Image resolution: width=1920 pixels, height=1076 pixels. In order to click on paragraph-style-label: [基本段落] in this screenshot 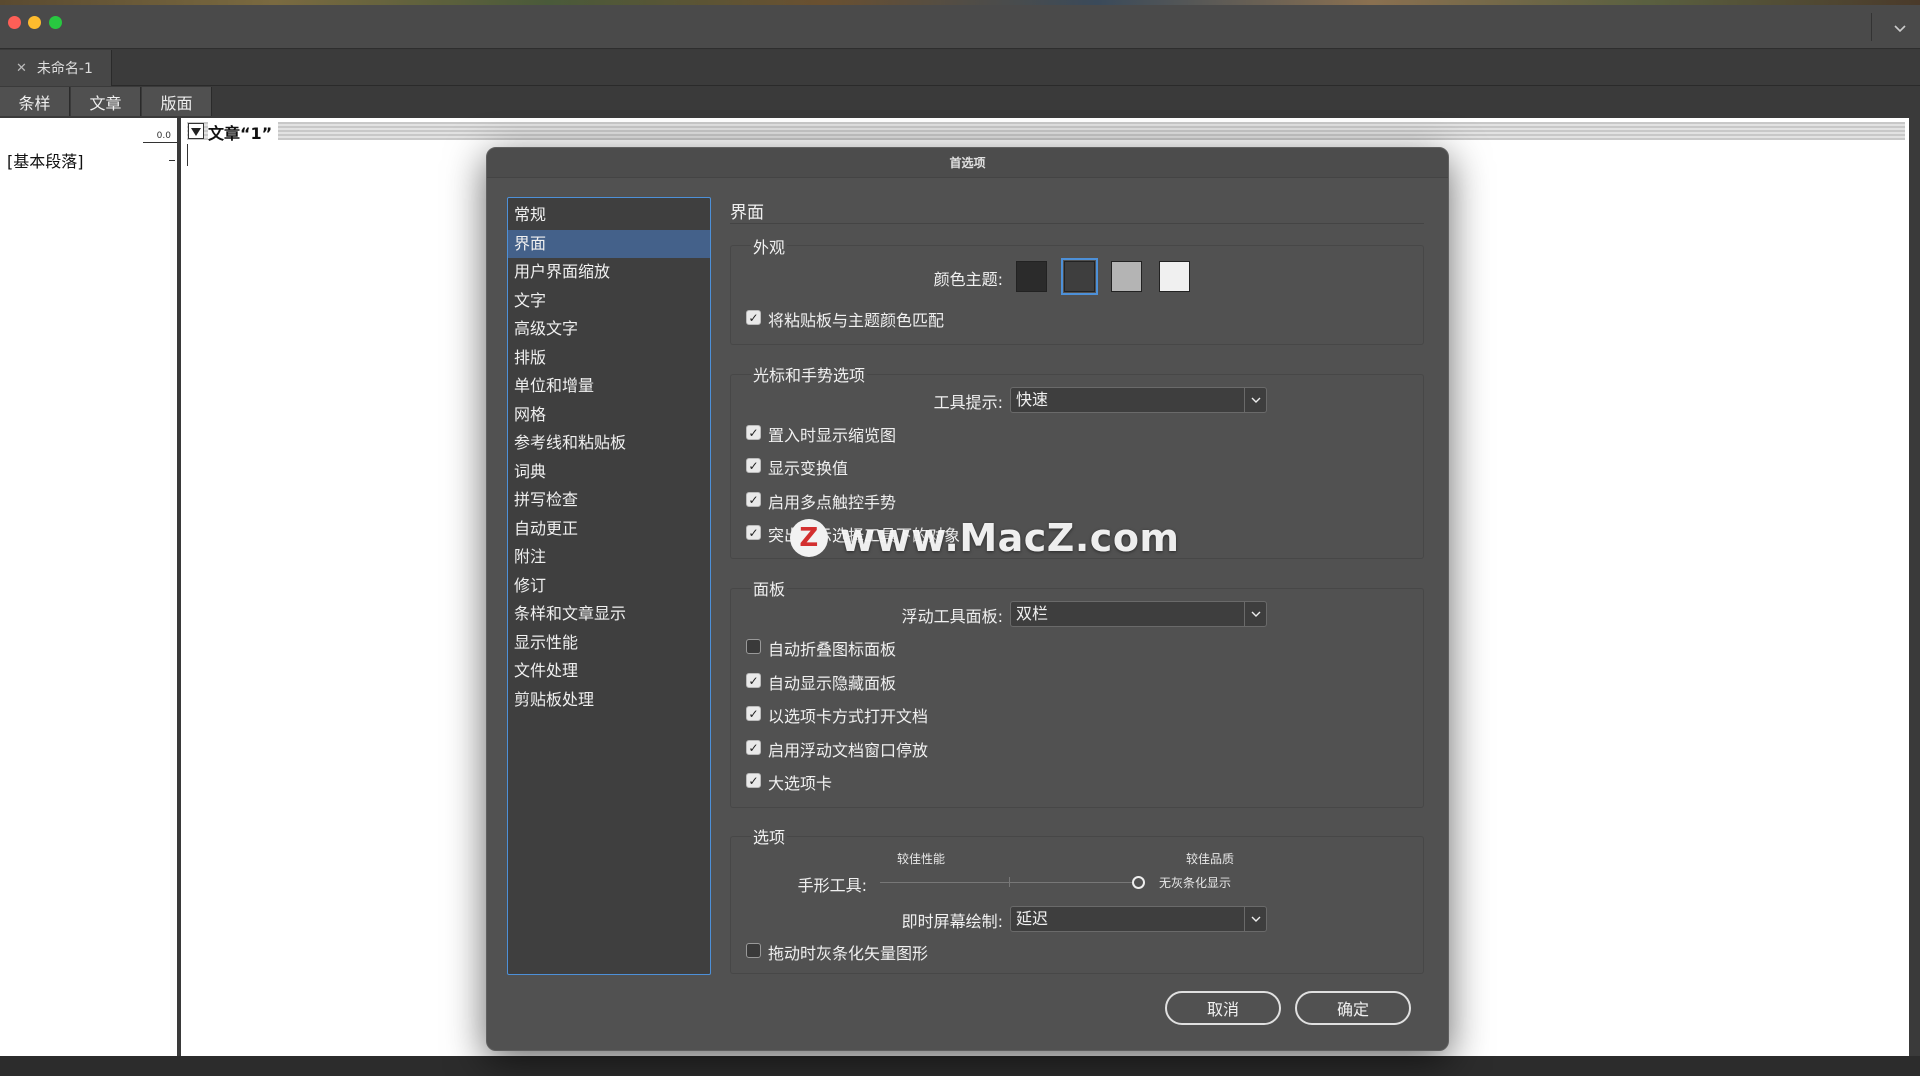, I will do `click(45, 161)`.